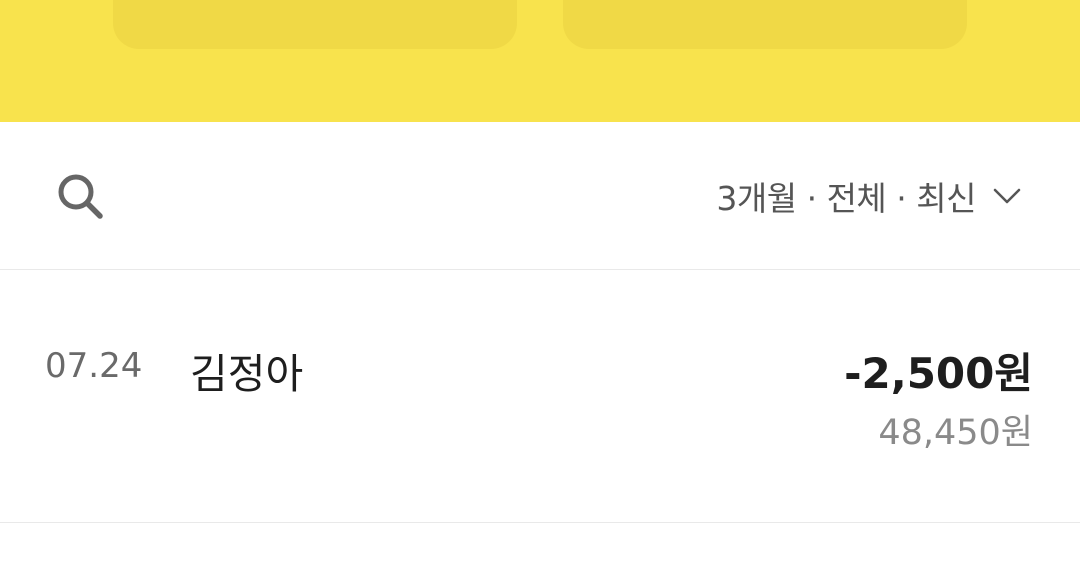 The height and width of the screenshot is (573, 1080). What do you see at coordinates (1007, 196) in the screenshot?
I see `chevron-down-icon` at bounding box center [1007, 196].